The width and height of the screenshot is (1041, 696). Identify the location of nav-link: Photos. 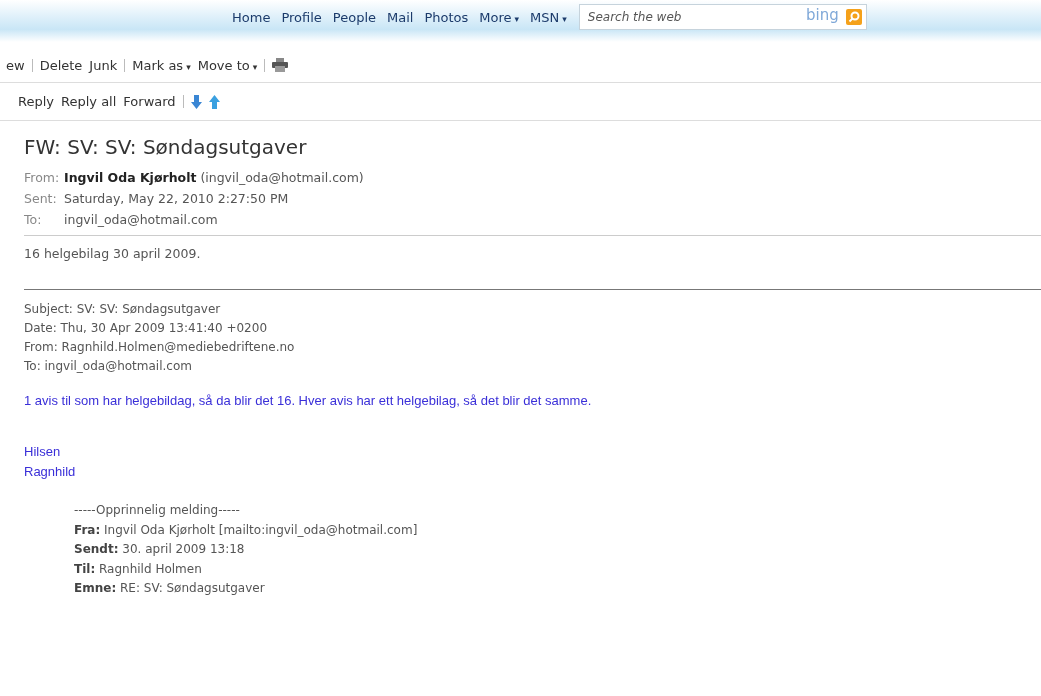
(446, 17).